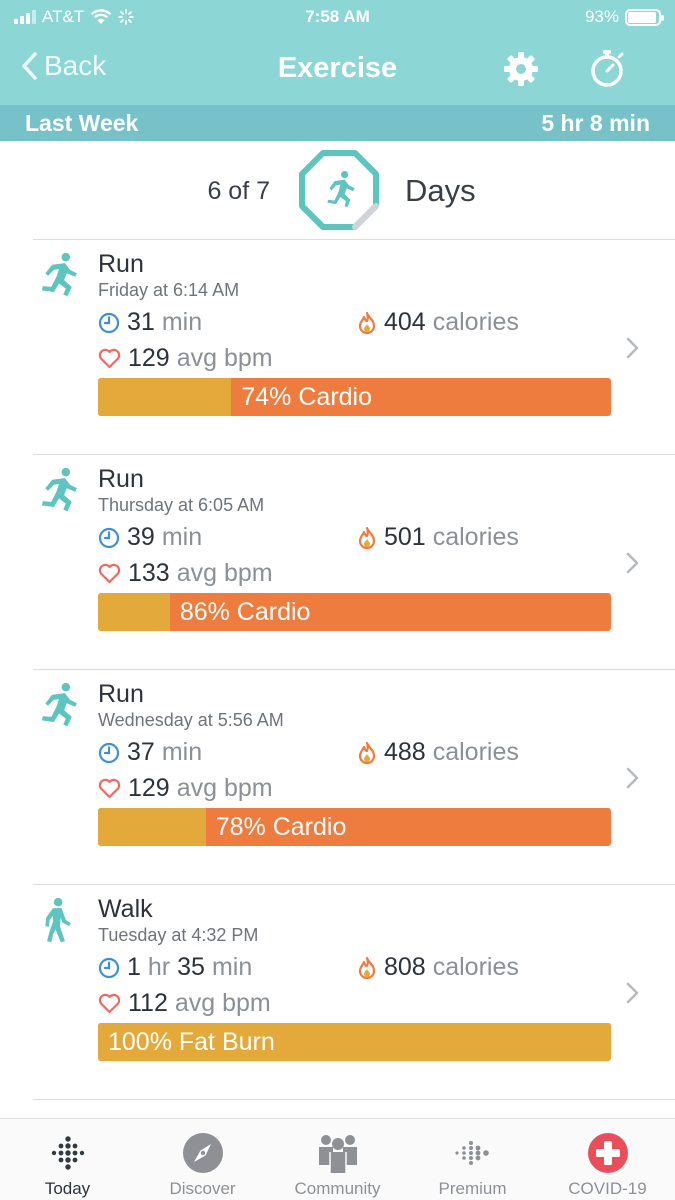 The image size is (675, 1200). Describe the element at coordinates (191, 1042) in the screenshot. I see `zone-label: 100% Fat Burn` at that location.